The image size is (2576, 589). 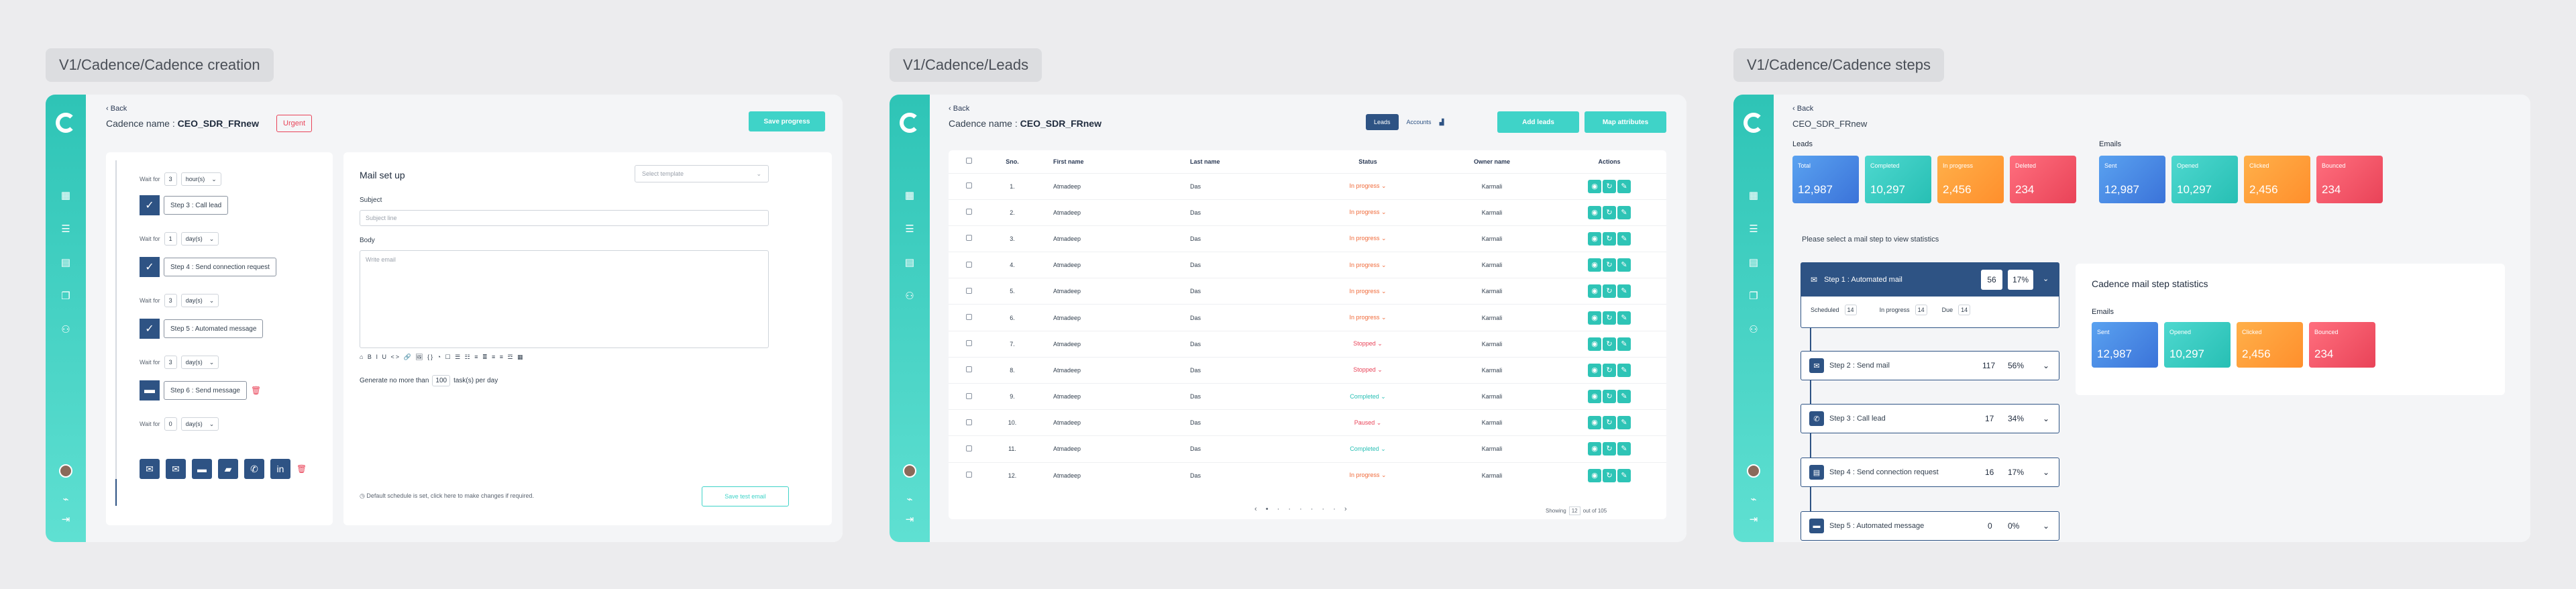 What do you see at coordinates (787, 121) in the screenshot?
I see `save-progress-button: Save progress` at bounding box center [787, 121].